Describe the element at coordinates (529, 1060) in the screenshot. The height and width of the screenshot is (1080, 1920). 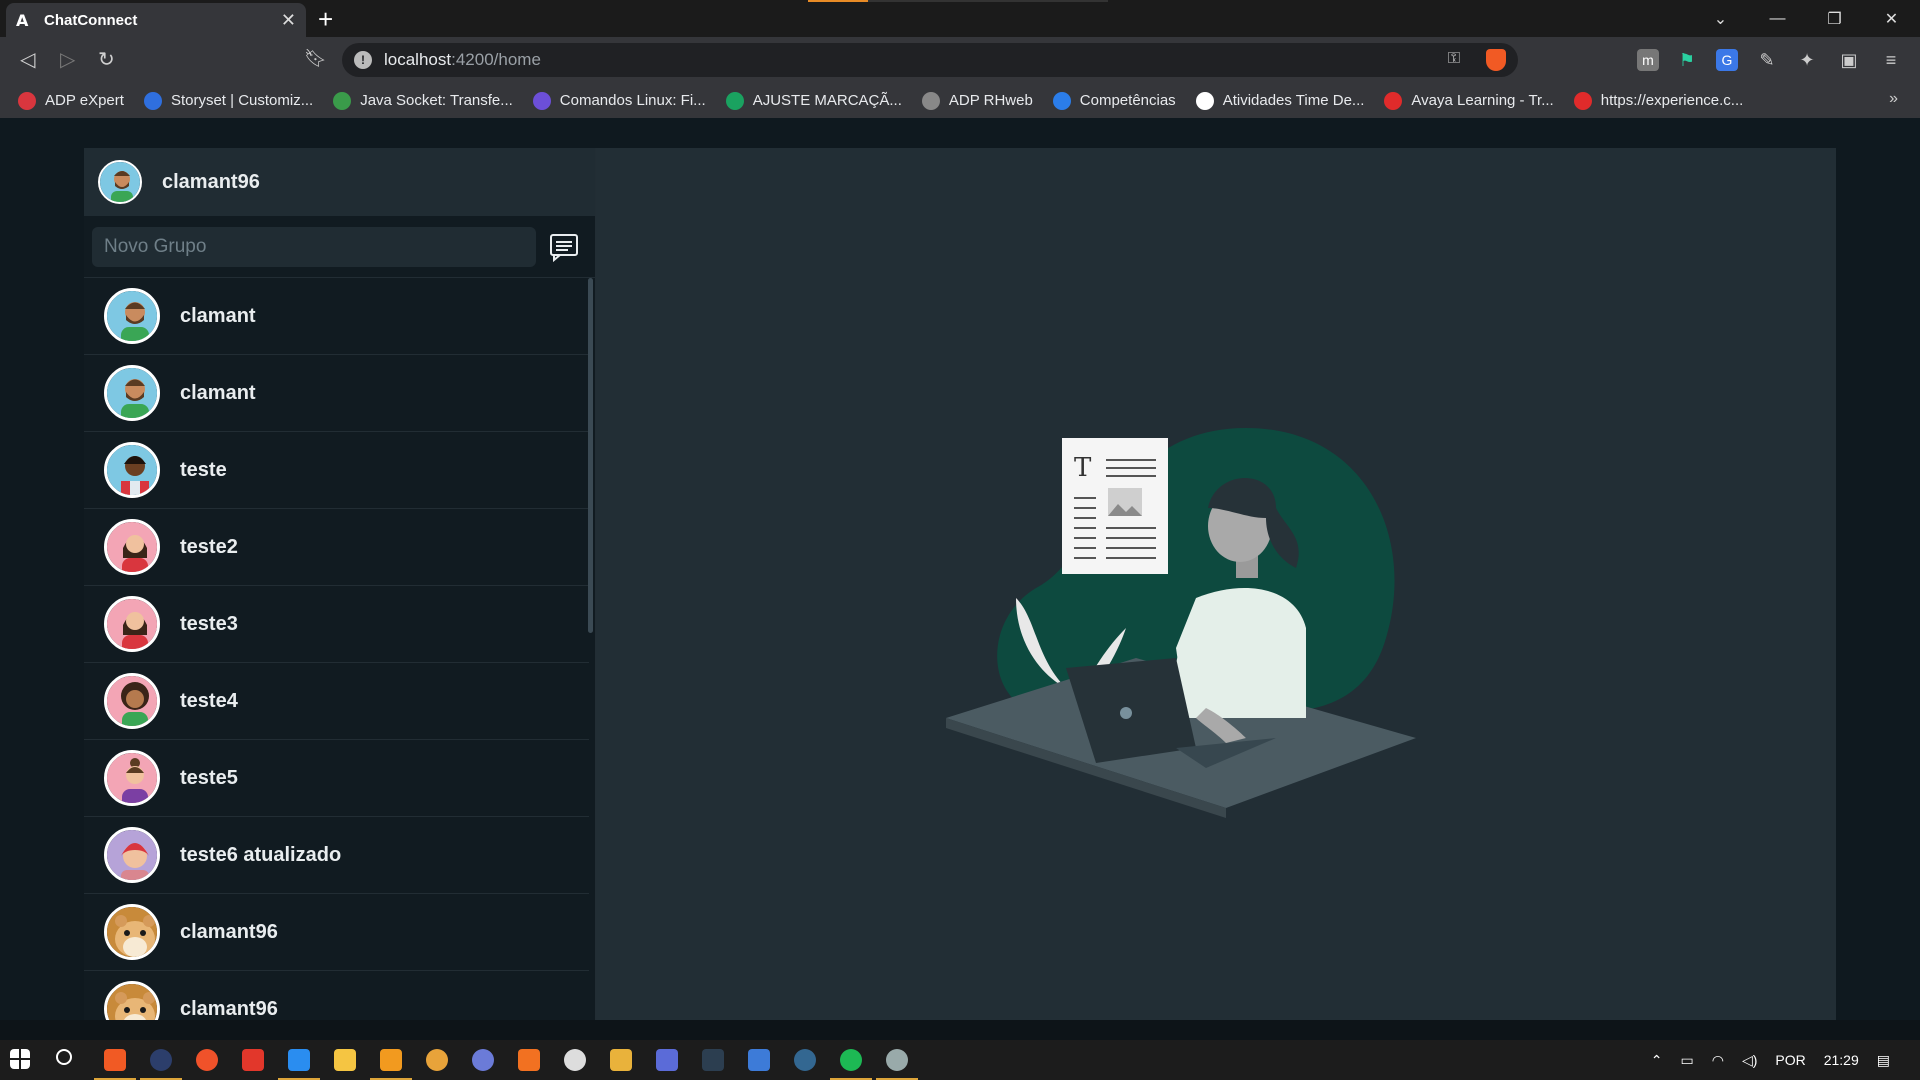
I see `xampp-icon` at that location.